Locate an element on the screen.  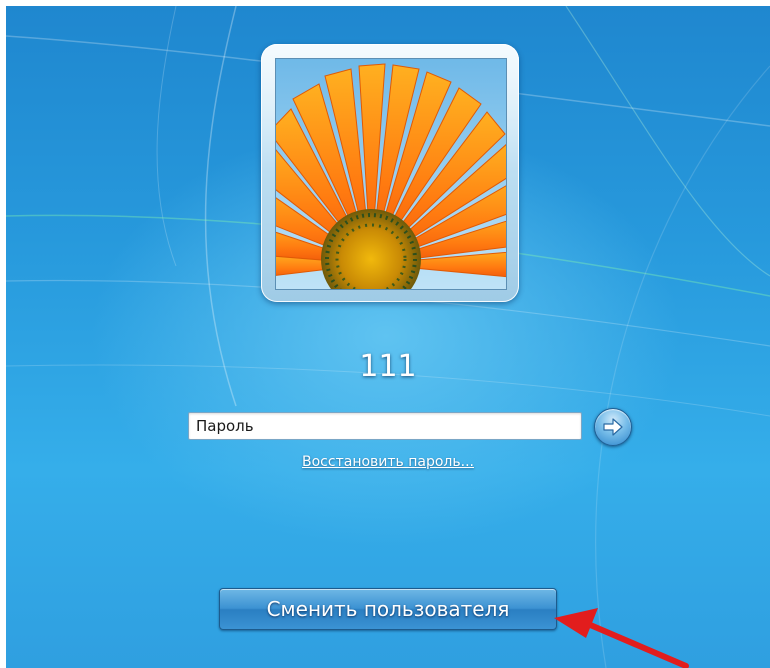
user-tile is located at coordinates (390, 173).